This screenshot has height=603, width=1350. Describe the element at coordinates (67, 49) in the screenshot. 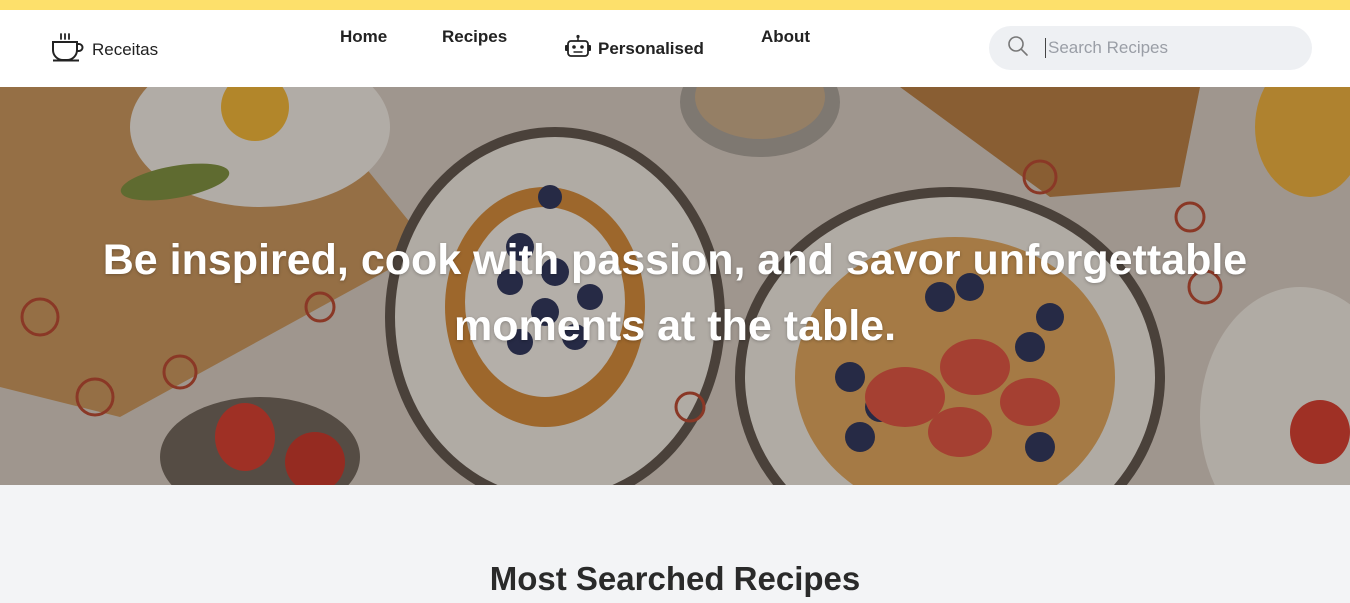

I see `coffee-cup-icon` at that location.